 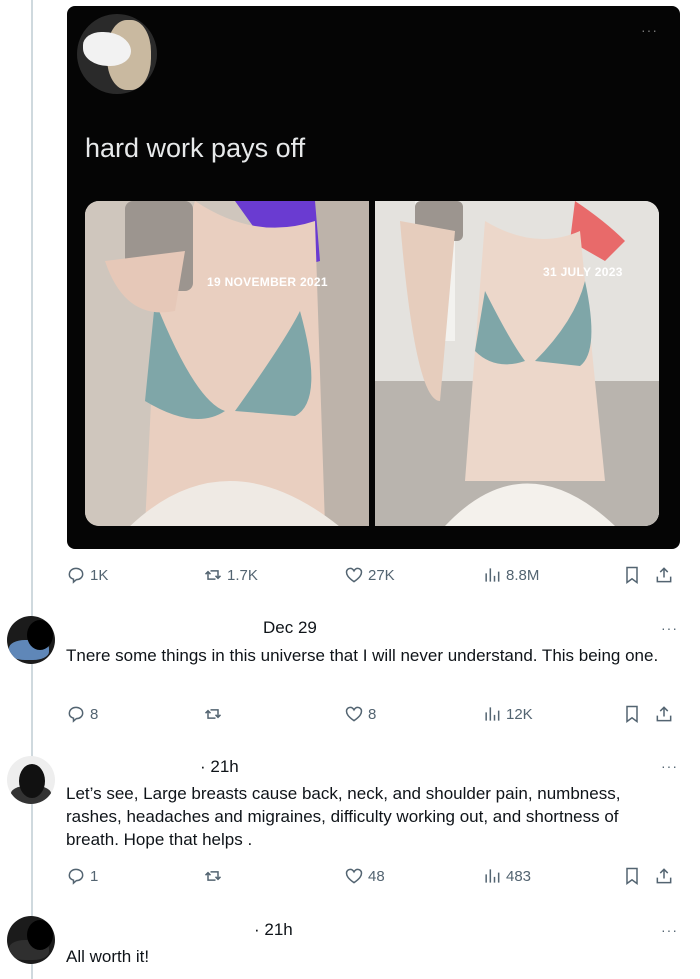 I want to click on repost-button: 1.7K, so click(x=230, y=575).